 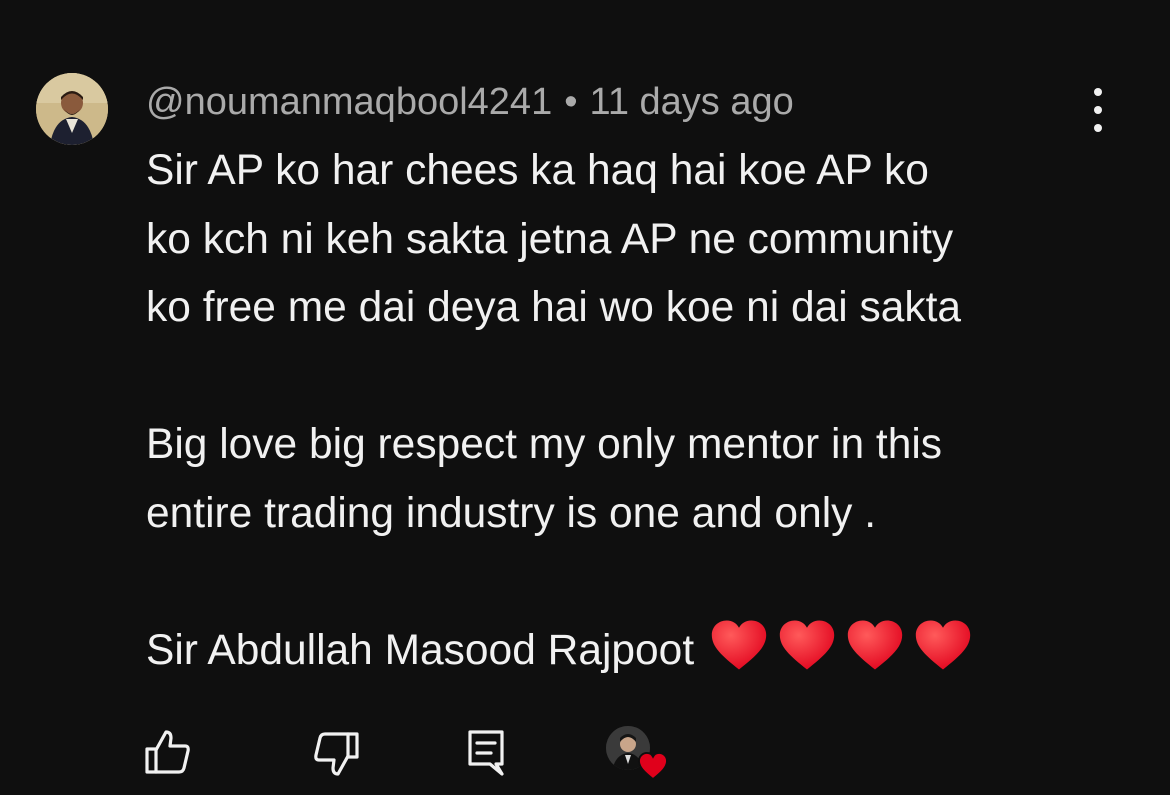 I want to click on creator-heart-badge, so click(x=639, y=756).